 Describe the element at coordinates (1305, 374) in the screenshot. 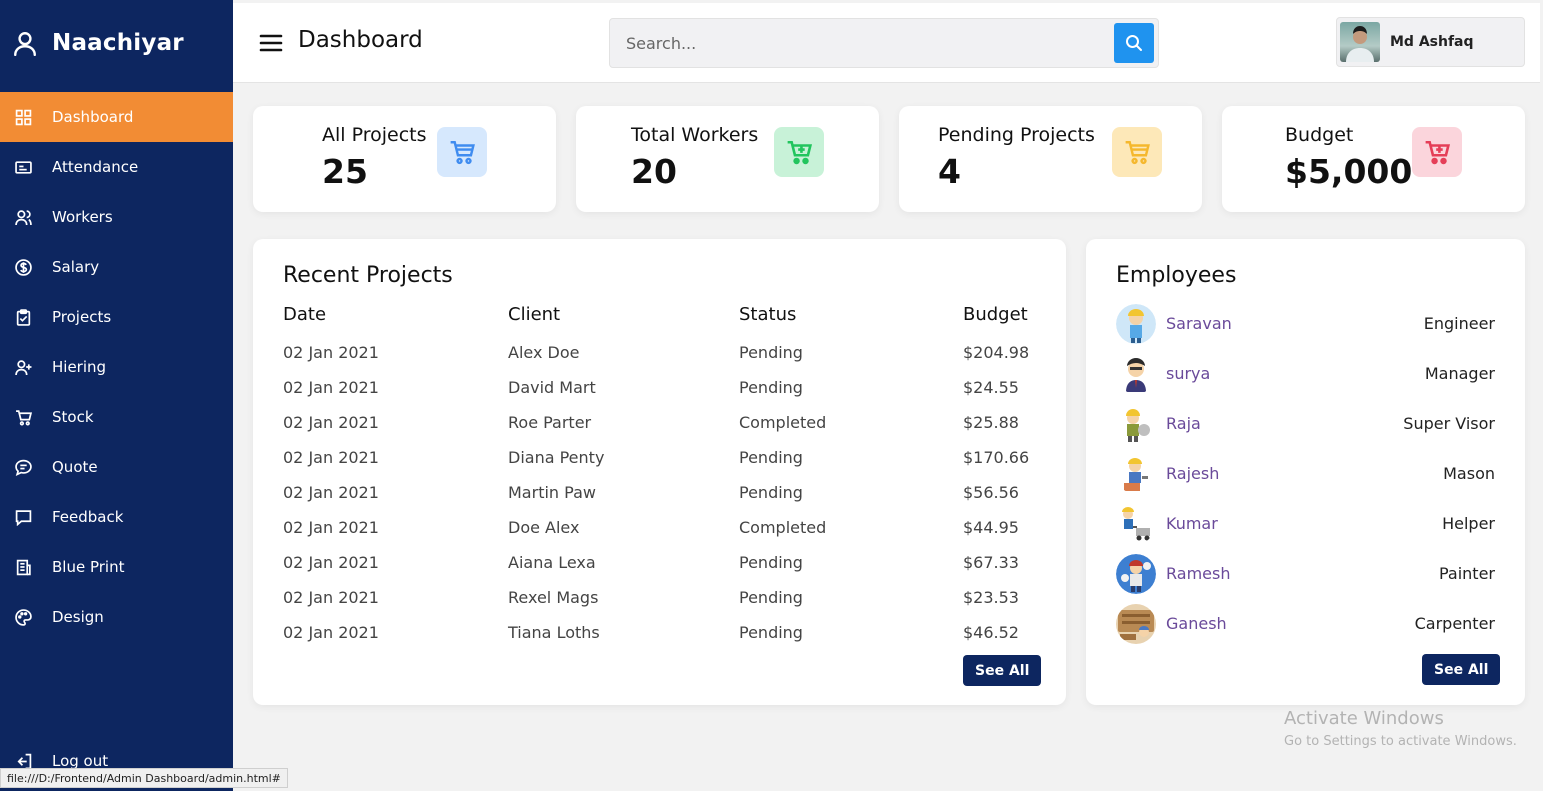

I see `employee-item: surya Manager` at that location.